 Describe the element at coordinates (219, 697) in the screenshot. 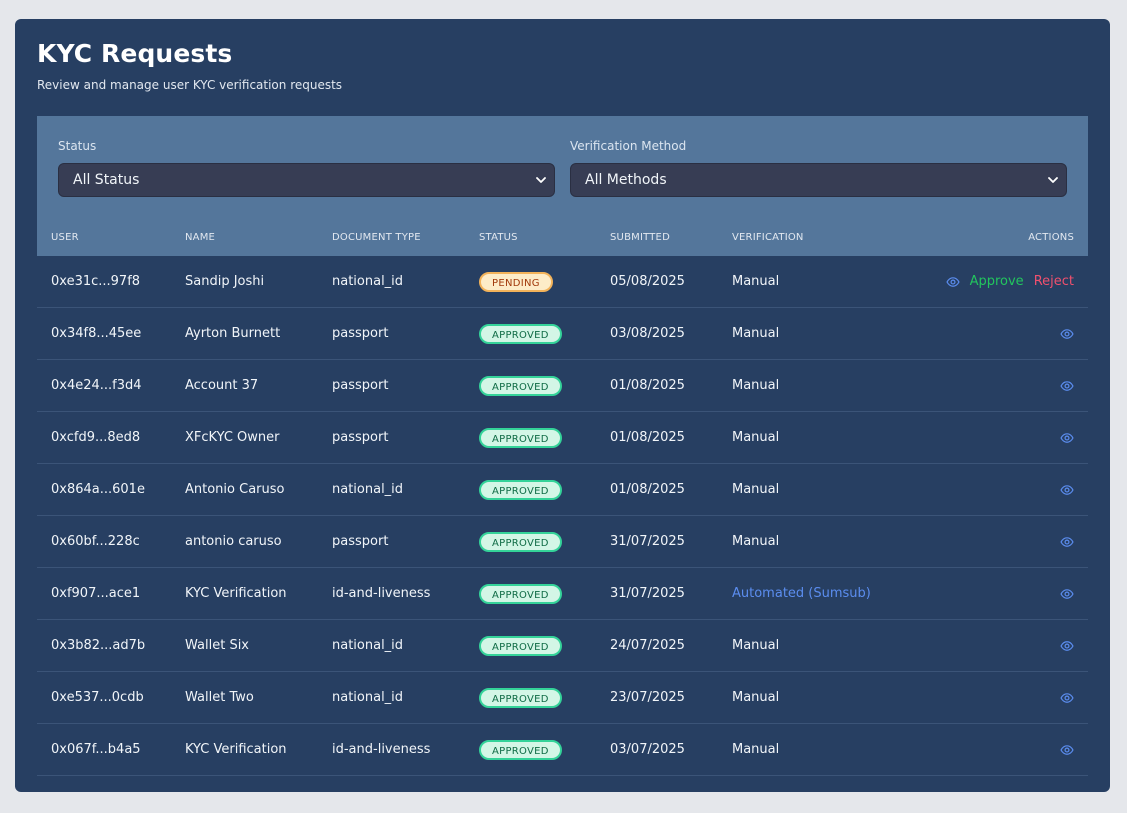

I see `user-name: Wallet Two` at that location.